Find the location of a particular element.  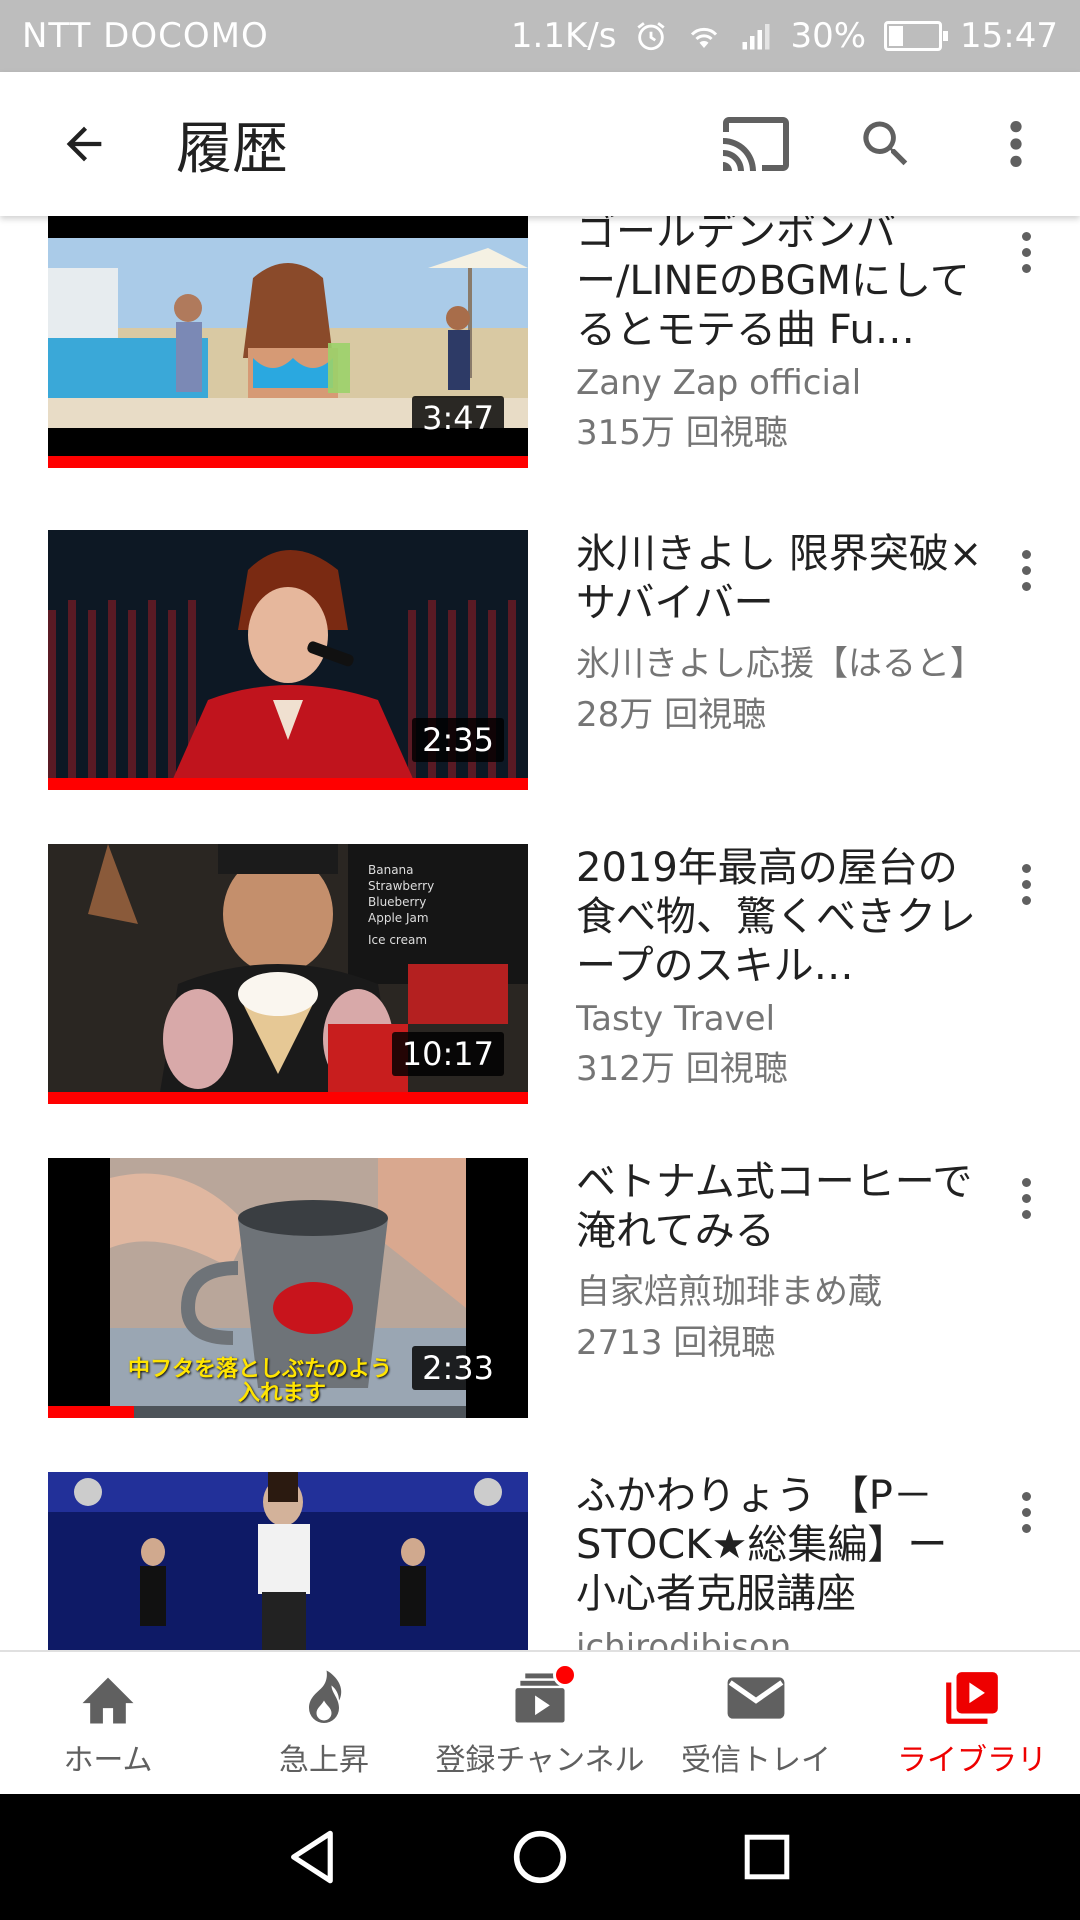

wifi-icon is located at coordinates (704, 36).